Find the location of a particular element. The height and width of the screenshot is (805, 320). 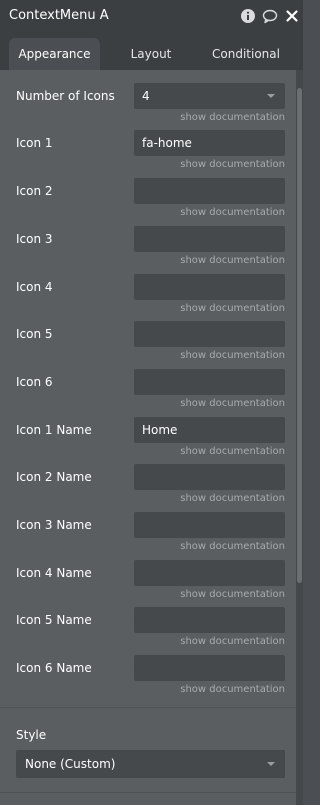

field-label: Icon 2 Name is located at coordinates (54, 477).